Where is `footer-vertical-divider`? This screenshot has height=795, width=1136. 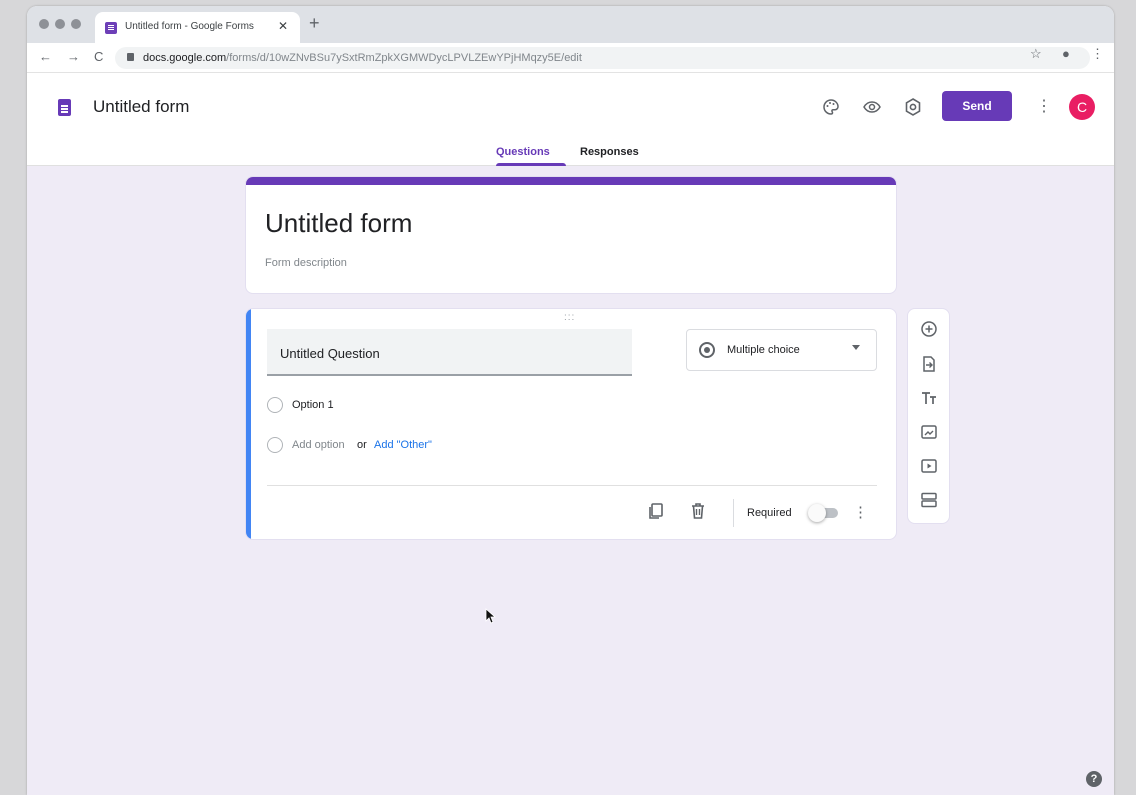 footer-vertical-divider is located at coordinates (733, 513).